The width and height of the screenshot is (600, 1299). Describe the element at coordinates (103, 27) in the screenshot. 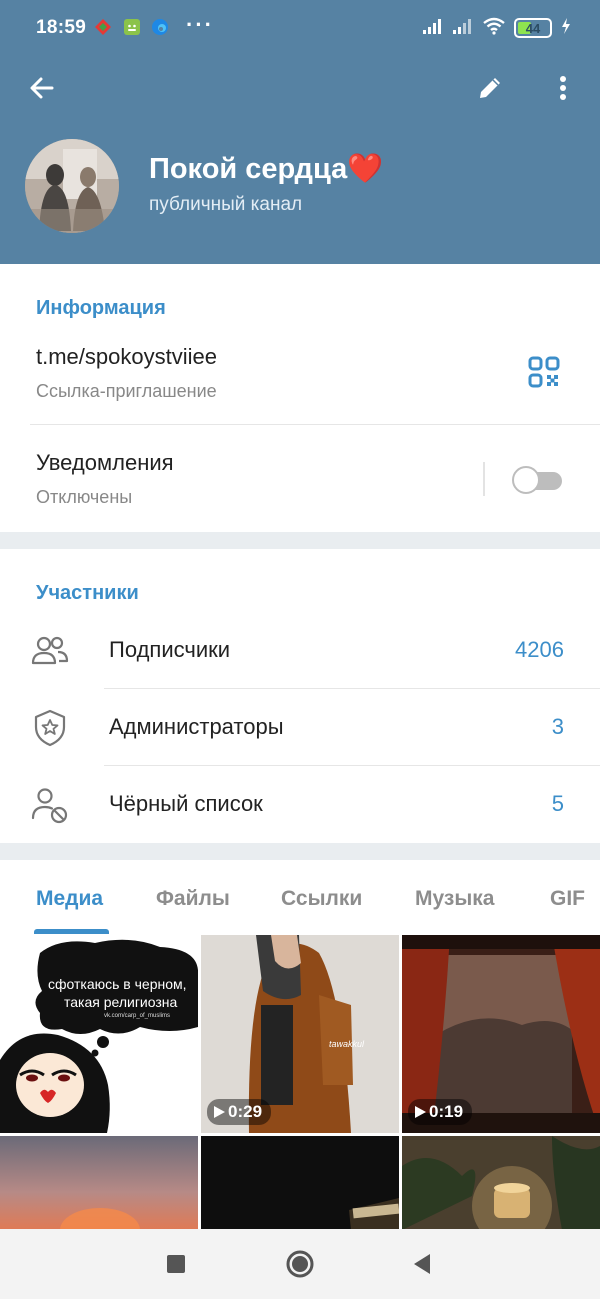

I see `app-notification-icon` at that location.